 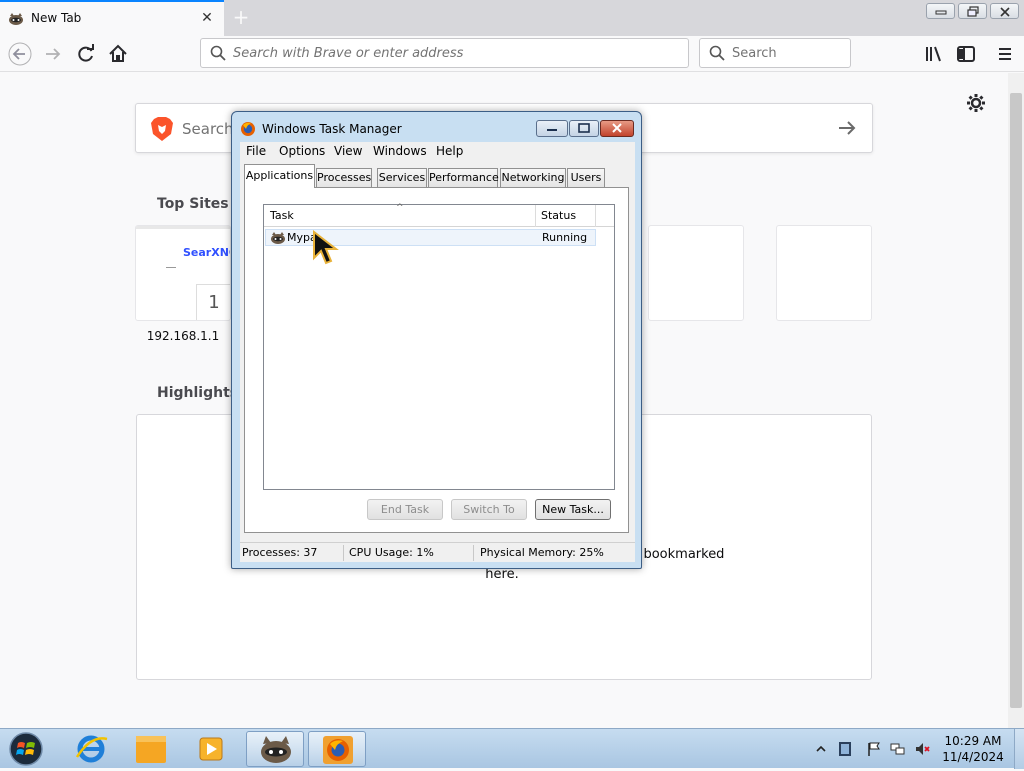 I want to click on tab-strip: New Tab ✕ +, so click(x=512, y=18).